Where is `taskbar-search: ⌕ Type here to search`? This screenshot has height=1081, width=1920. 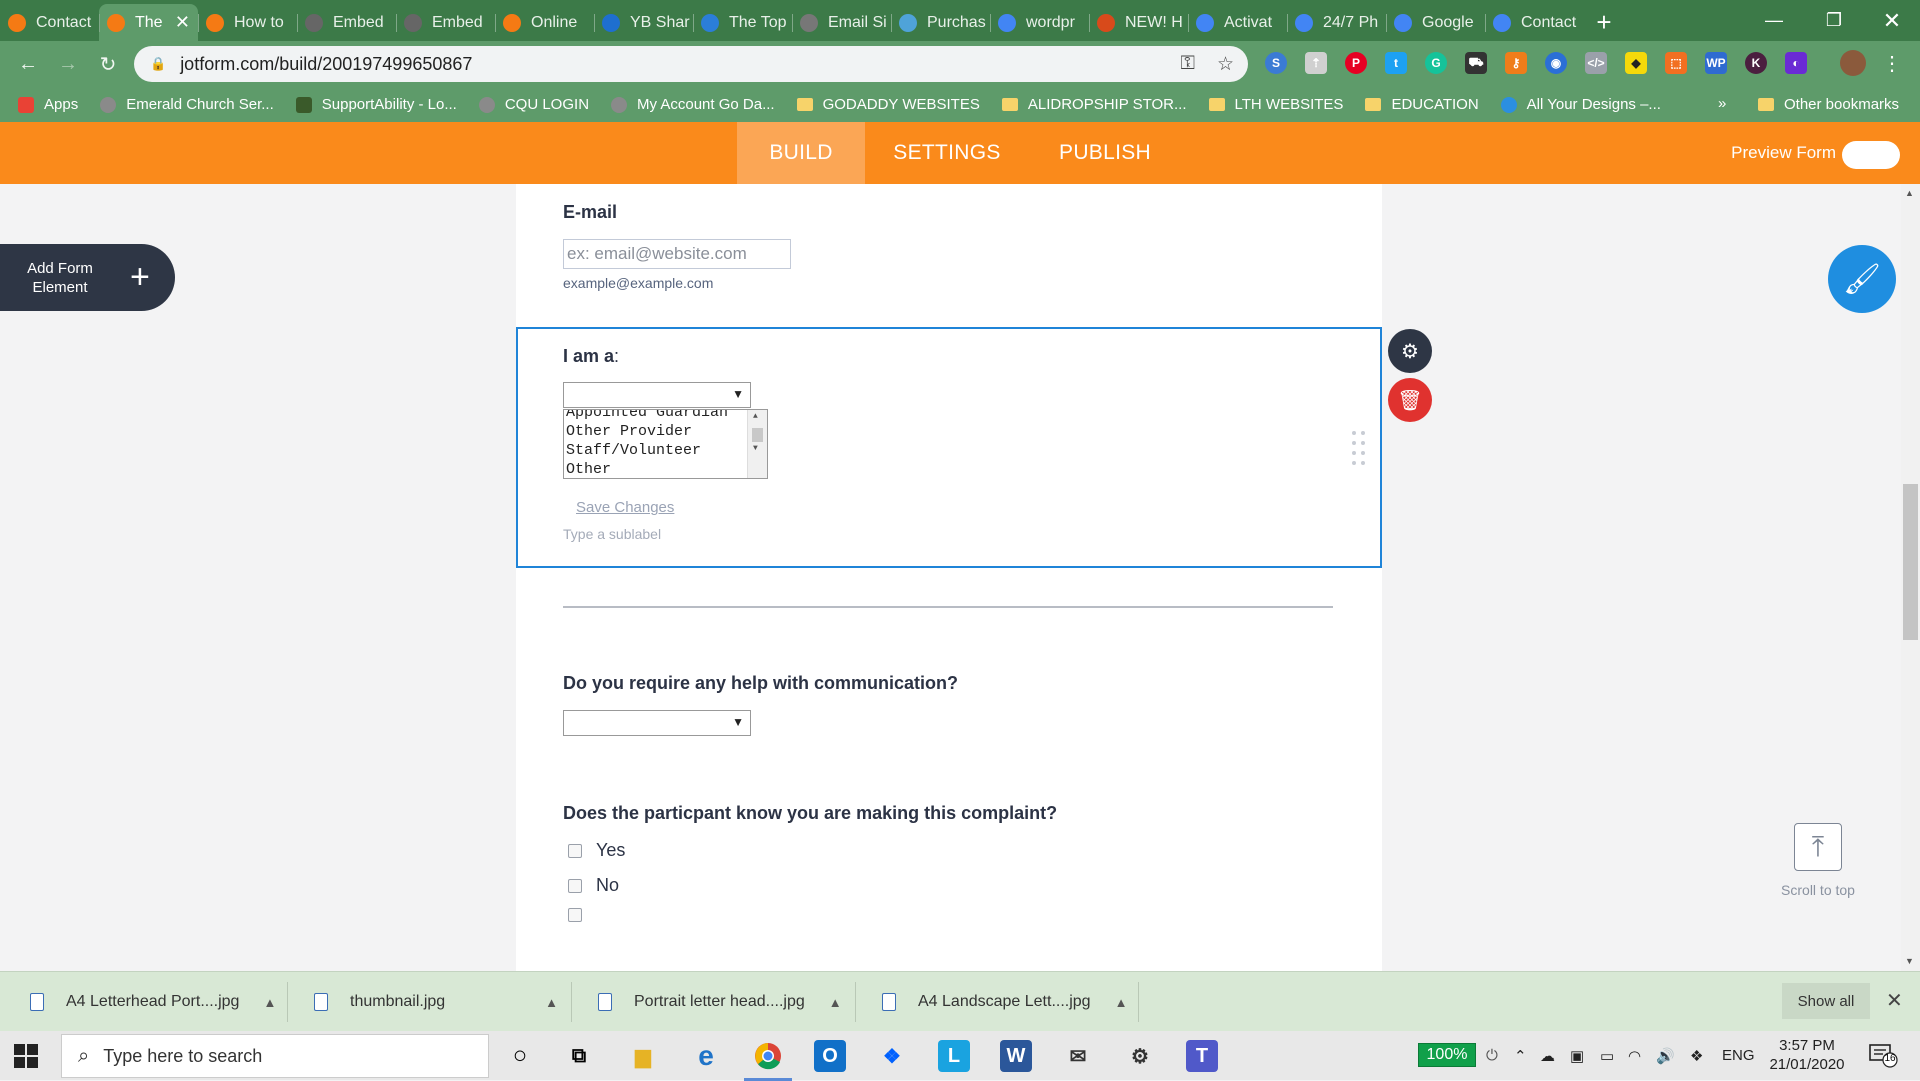 taskbar-search: ⌕ Type here to search is located at coordinates (275, 1056).